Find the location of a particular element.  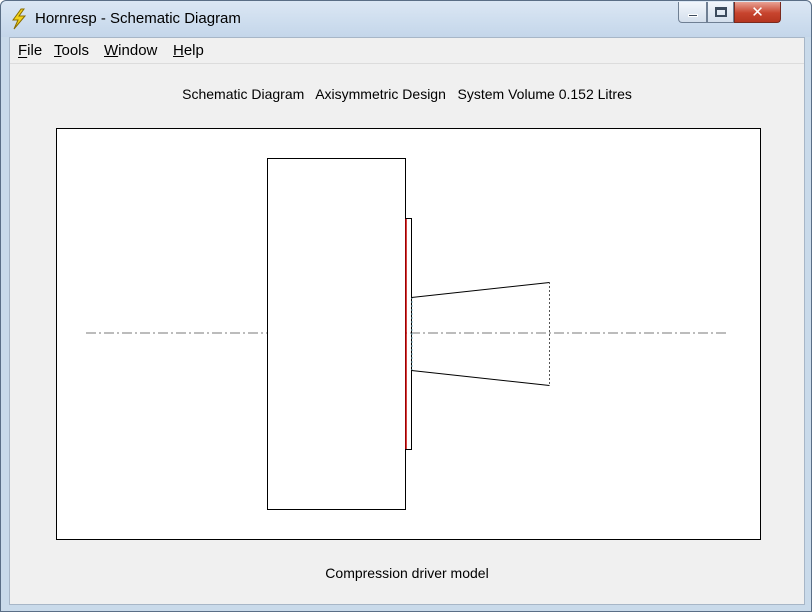

rear-chamber is located at coordinates (336, 334).